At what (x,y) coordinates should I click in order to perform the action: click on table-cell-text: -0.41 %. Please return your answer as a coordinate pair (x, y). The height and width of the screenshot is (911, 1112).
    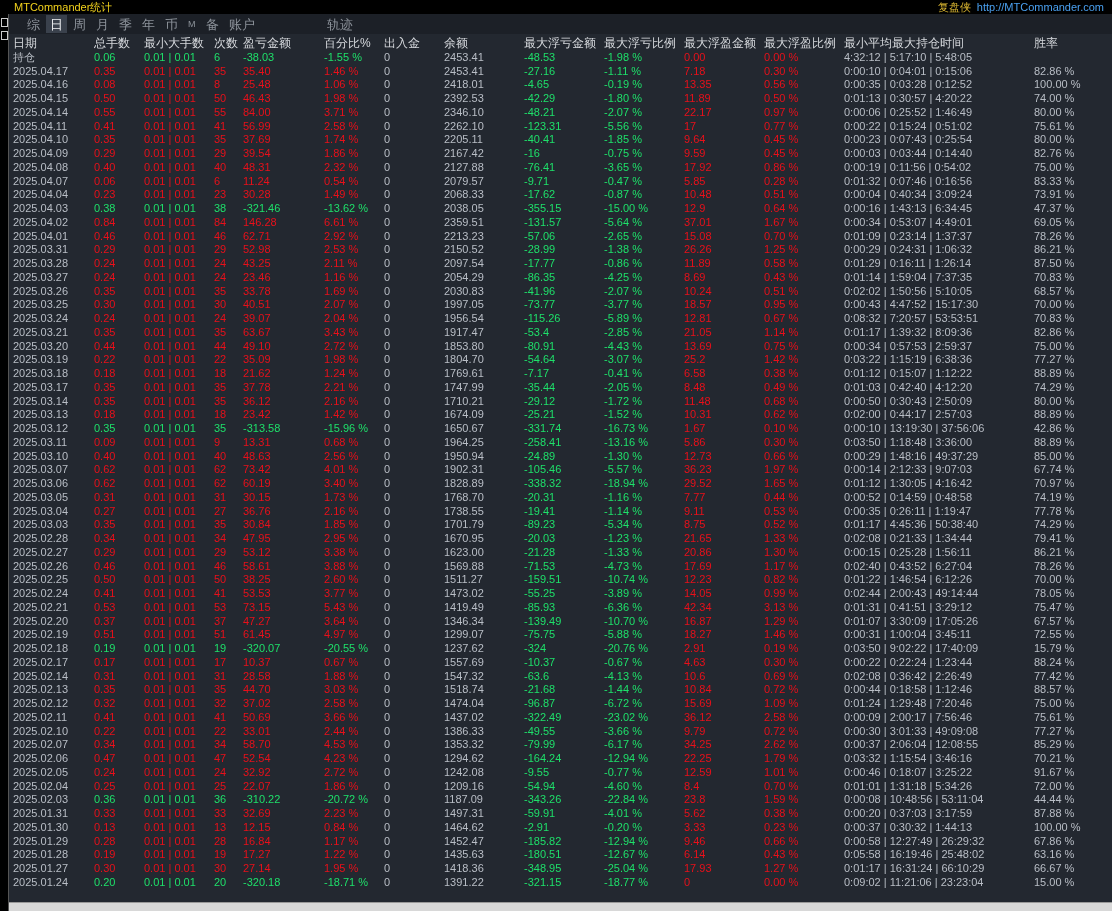
    Looking at the image, I should click on (623, 374).